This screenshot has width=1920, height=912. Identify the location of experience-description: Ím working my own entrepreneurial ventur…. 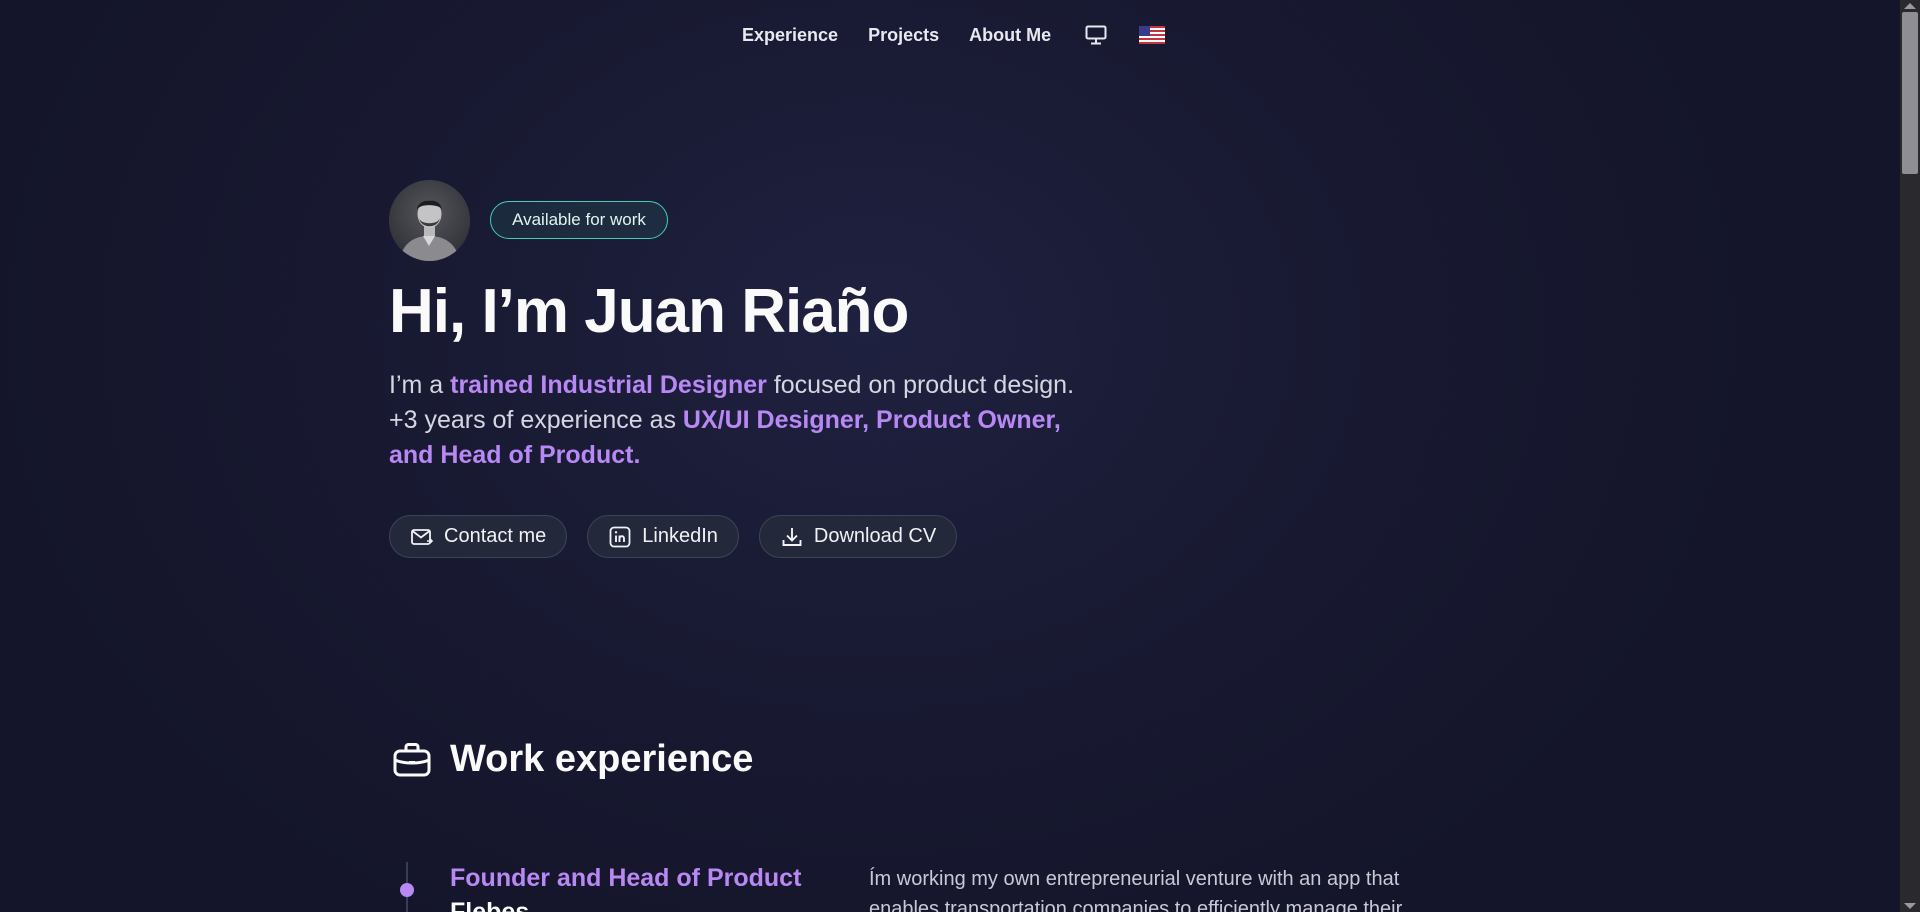
(1136, 890).